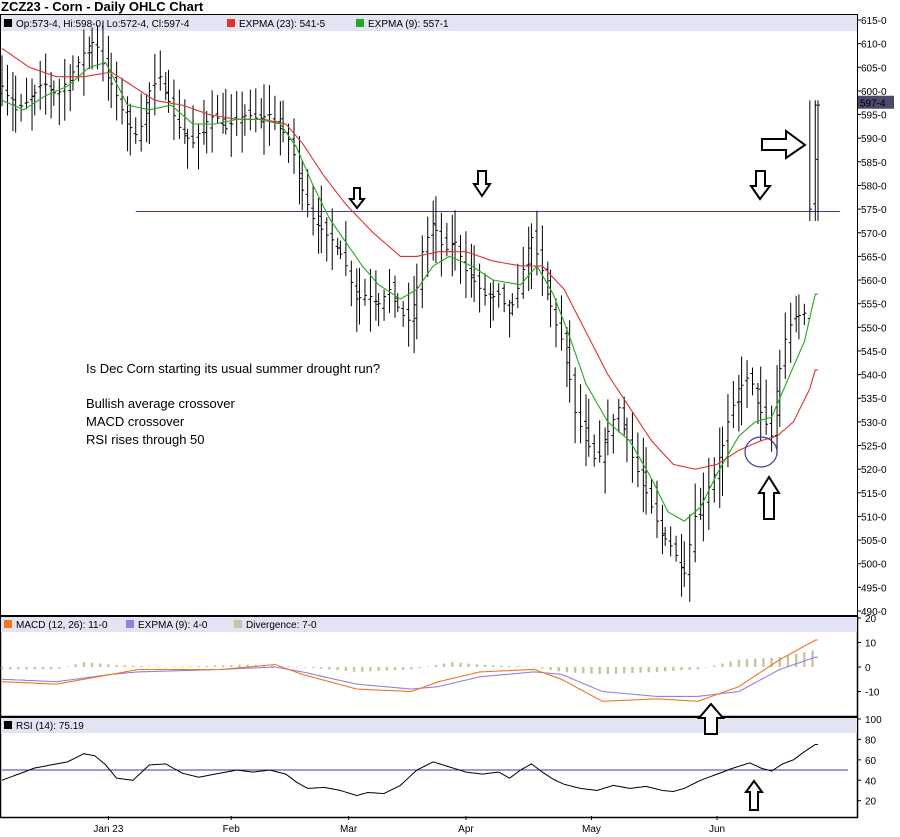 This screenshot has width=900, height=837. I want to click on price-axis-label: 605-0, so click(874, 68).